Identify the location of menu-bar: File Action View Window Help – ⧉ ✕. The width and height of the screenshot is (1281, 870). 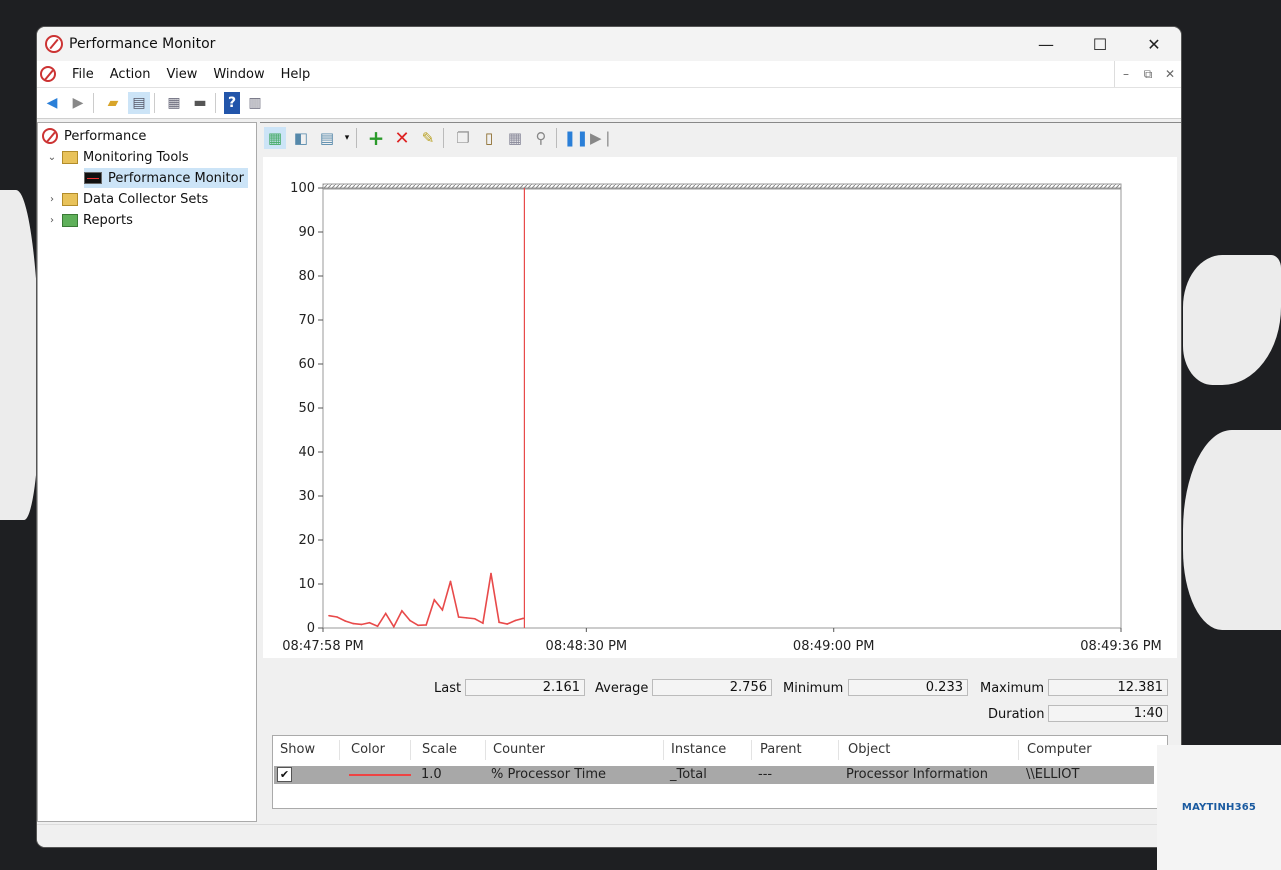
(609, 74).